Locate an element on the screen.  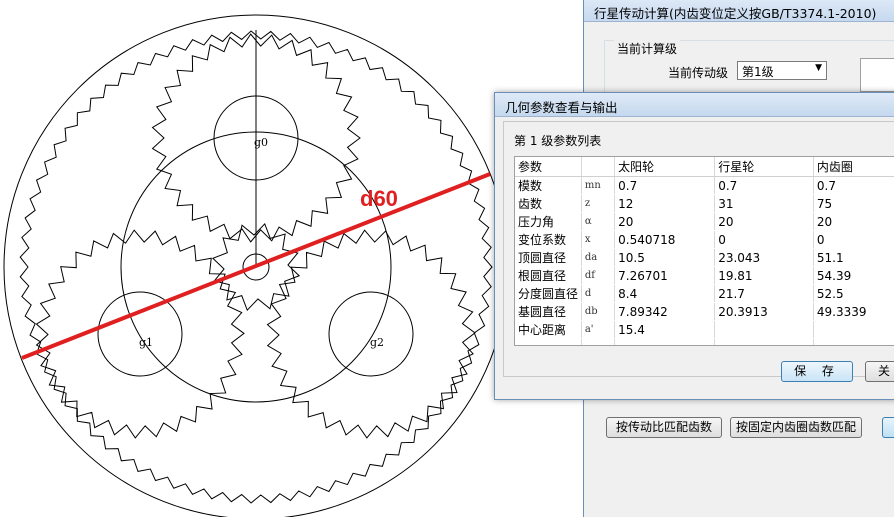
match-by-ring-teeth-button: 按固定内齿圈齿数匹配 is located at coordinates (796, 427).